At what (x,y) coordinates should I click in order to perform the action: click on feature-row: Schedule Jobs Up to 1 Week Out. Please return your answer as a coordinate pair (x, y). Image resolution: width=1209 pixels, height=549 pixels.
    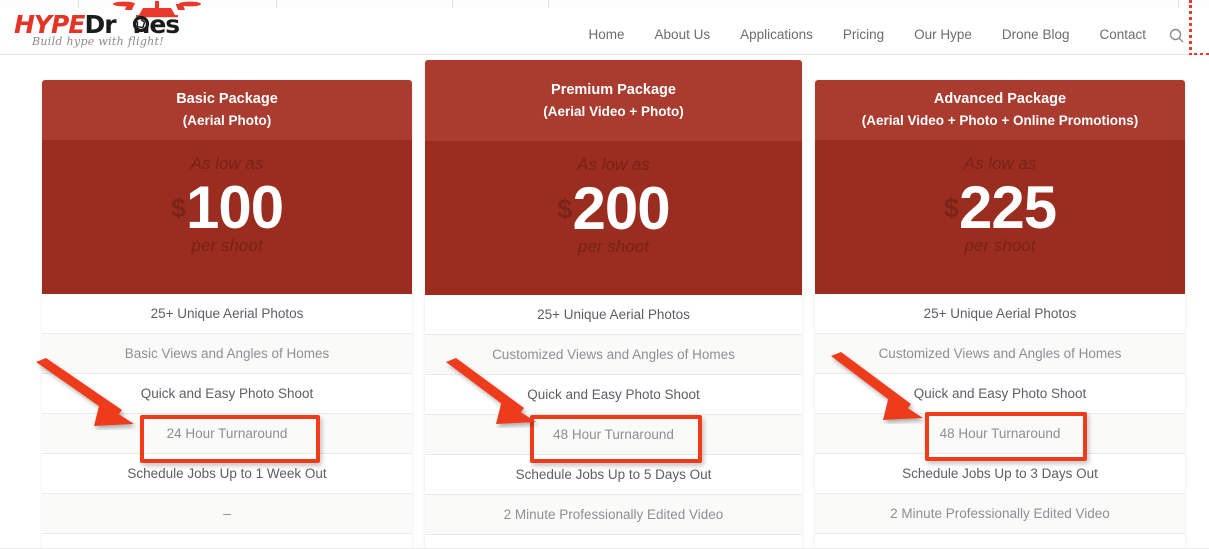
    Looking at the image, I should click on (227, 474).